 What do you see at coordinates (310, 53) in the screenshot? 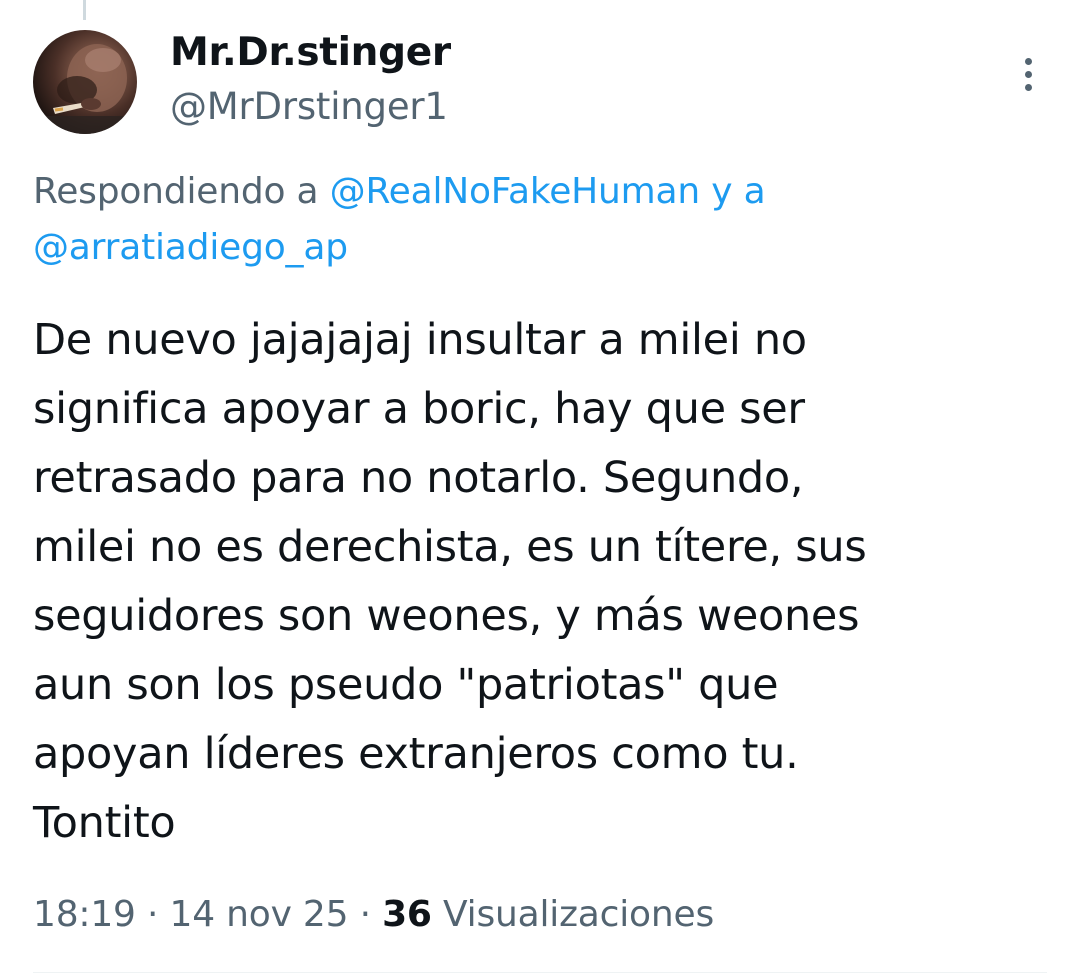
I see `display-name: Mr.Dr.stinger` at bounding box center [310, 53].